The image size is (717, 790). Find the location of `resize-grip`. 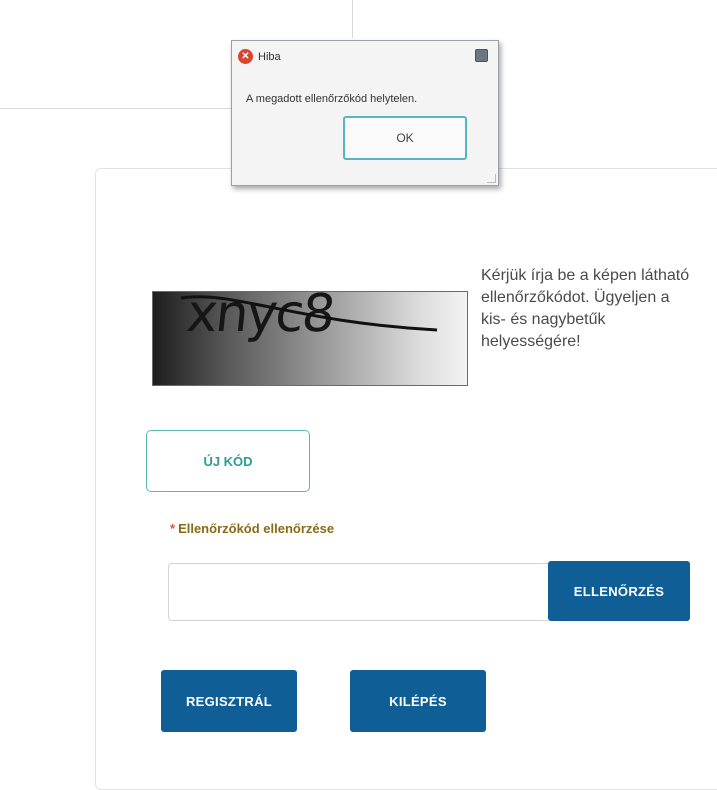

resize-grip is located at coordinates (491, 178).